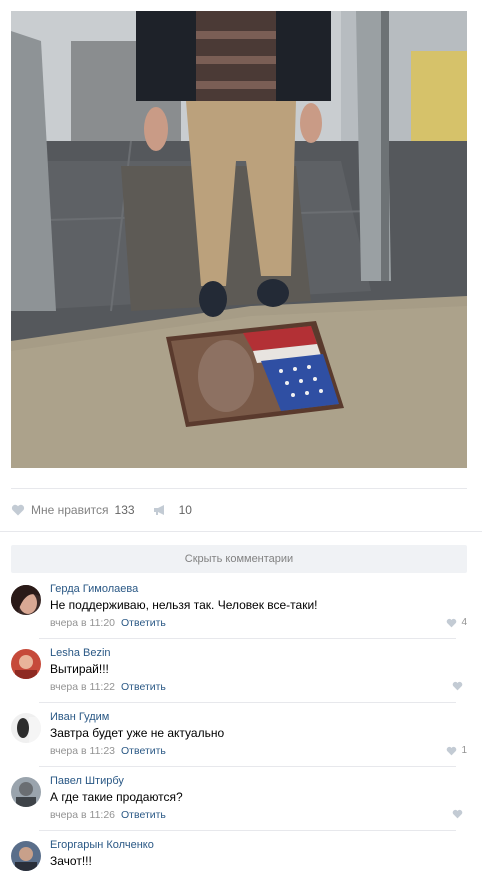  I want to click on comment-author: Егоргарын Колченко, so click(102, 845).